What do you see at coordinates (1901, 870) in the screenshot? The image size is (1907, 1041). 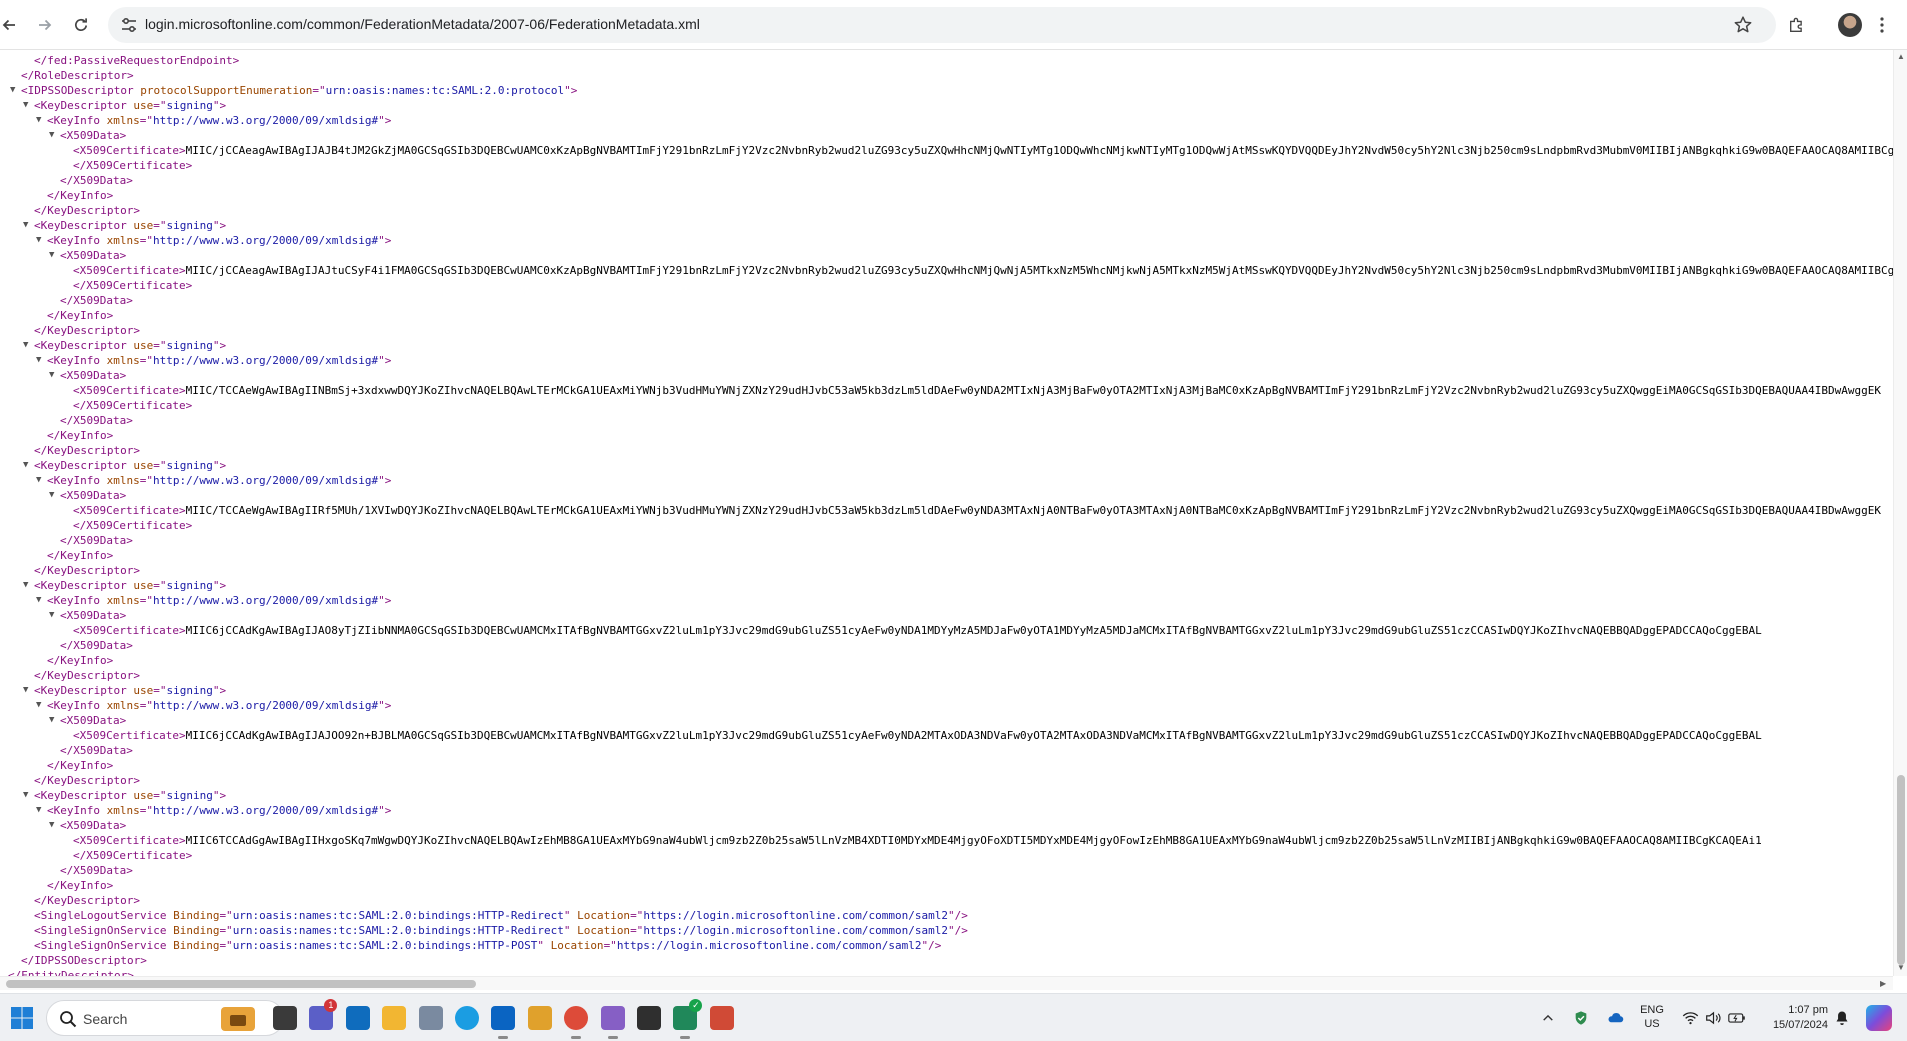 I see `vertical-scroll-thumb` at bounding box center [1901, 870].